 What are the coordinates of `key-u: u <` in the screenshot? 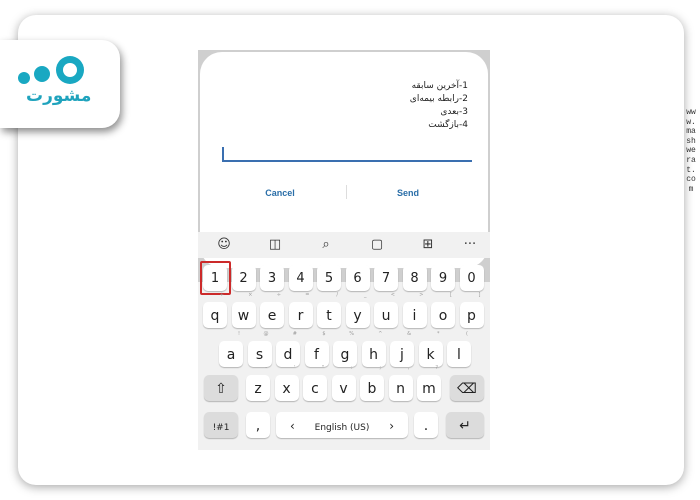 It's located at (386, 310).